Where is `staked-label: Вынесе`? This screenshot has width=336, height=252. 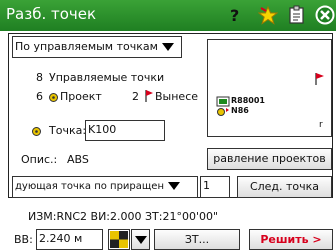 staked-label: Вынесе is located at coordinates (177, 96).